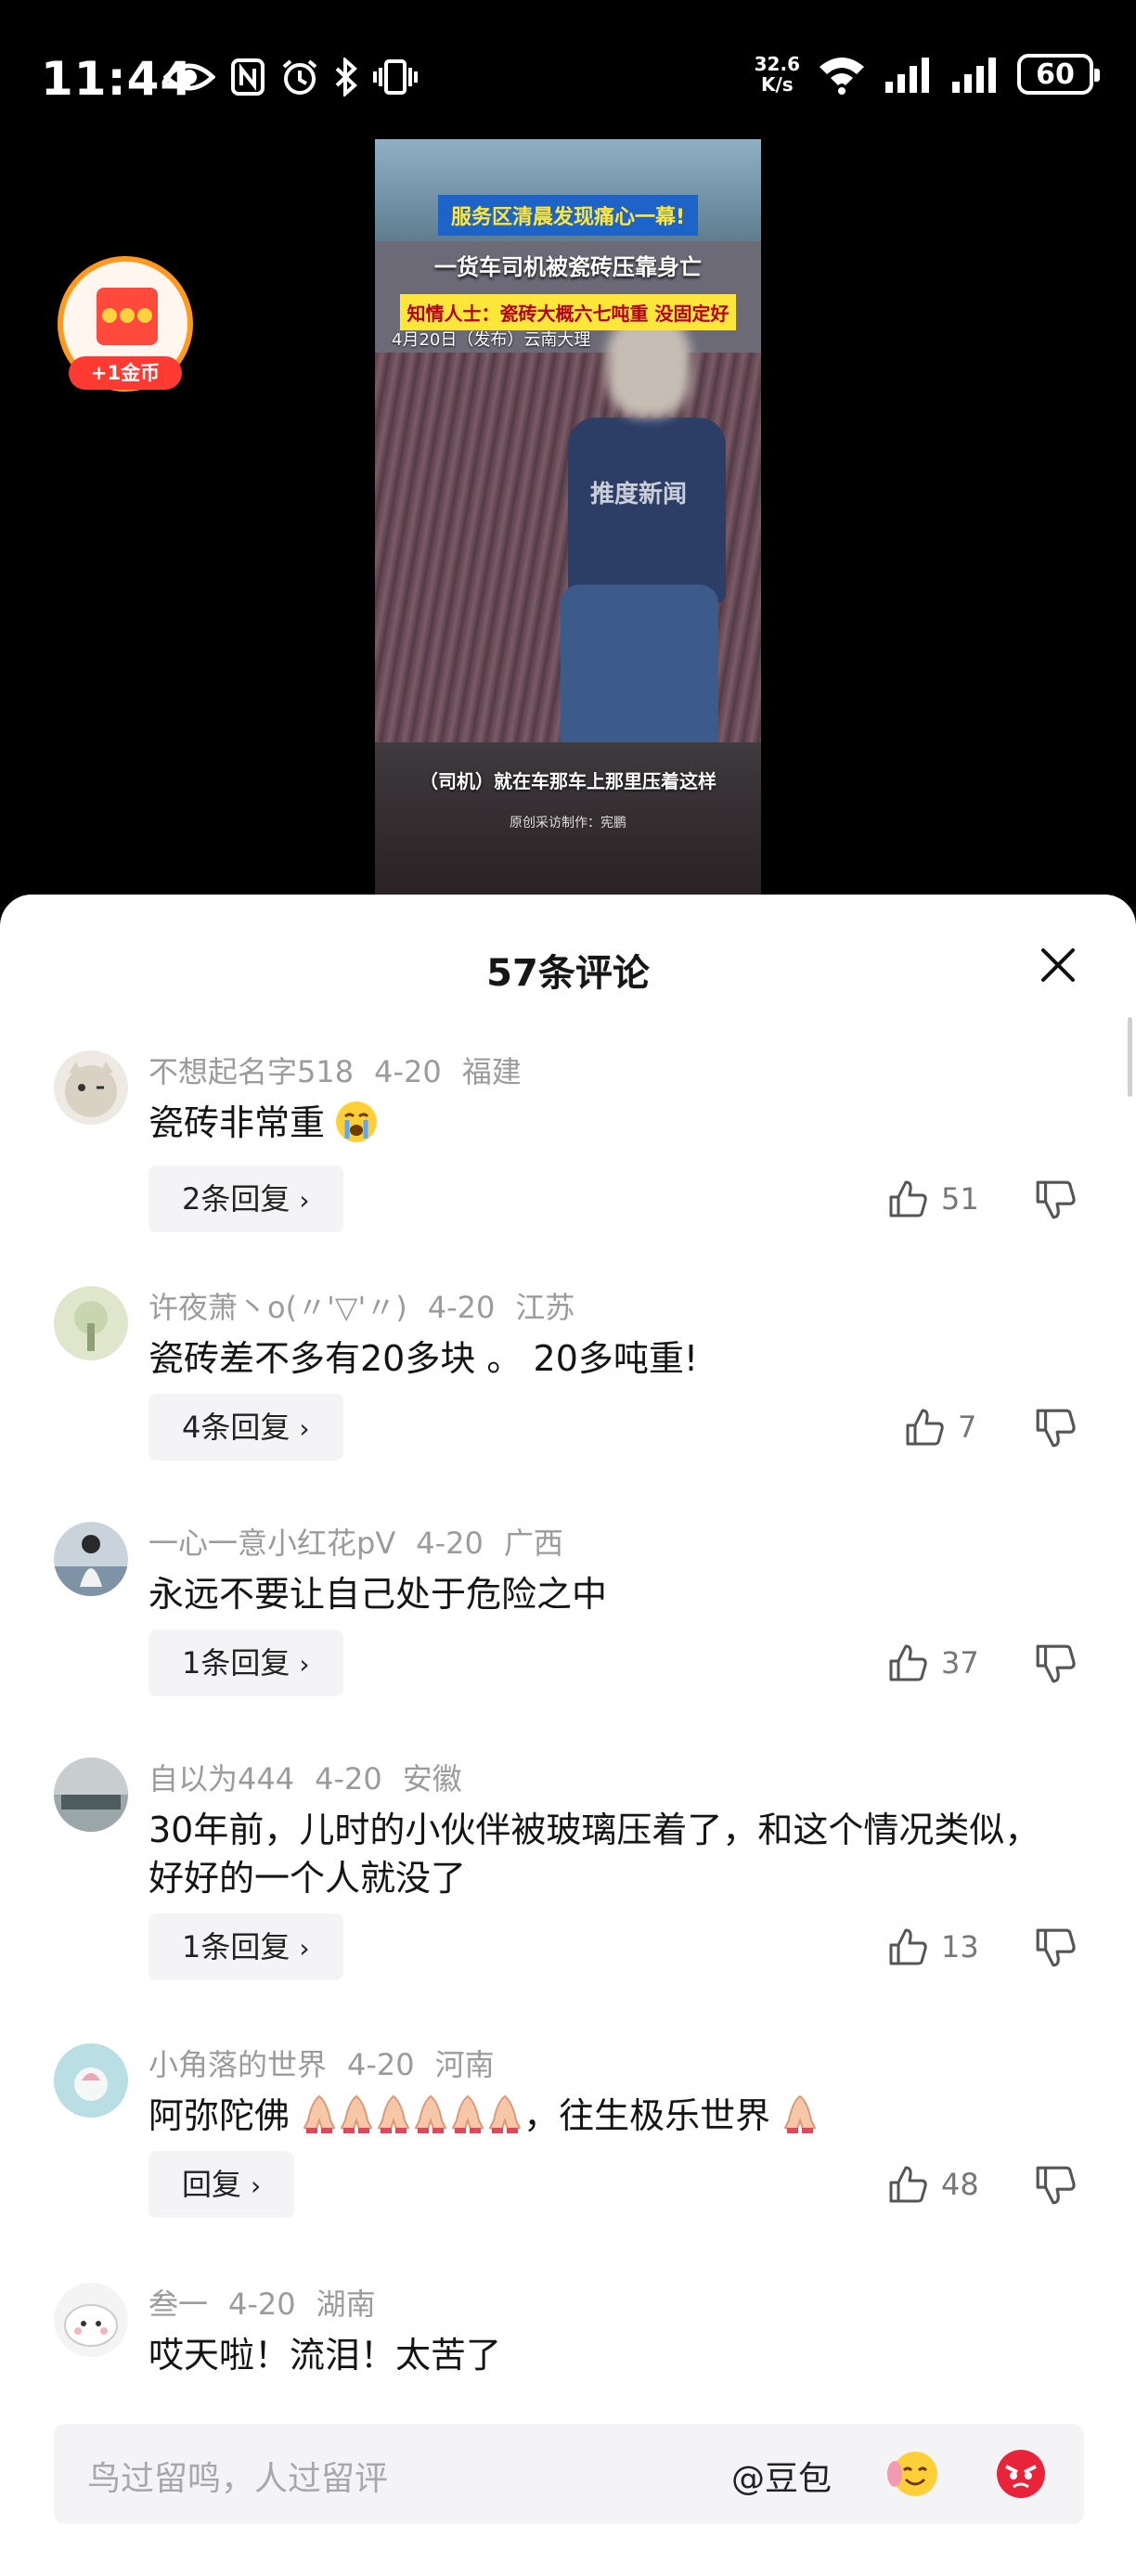 This screenshot has height=2576, width=1136. Describe the element at coordinates (842, 76) in the screenshot. I see `wifi-icon` at that location.